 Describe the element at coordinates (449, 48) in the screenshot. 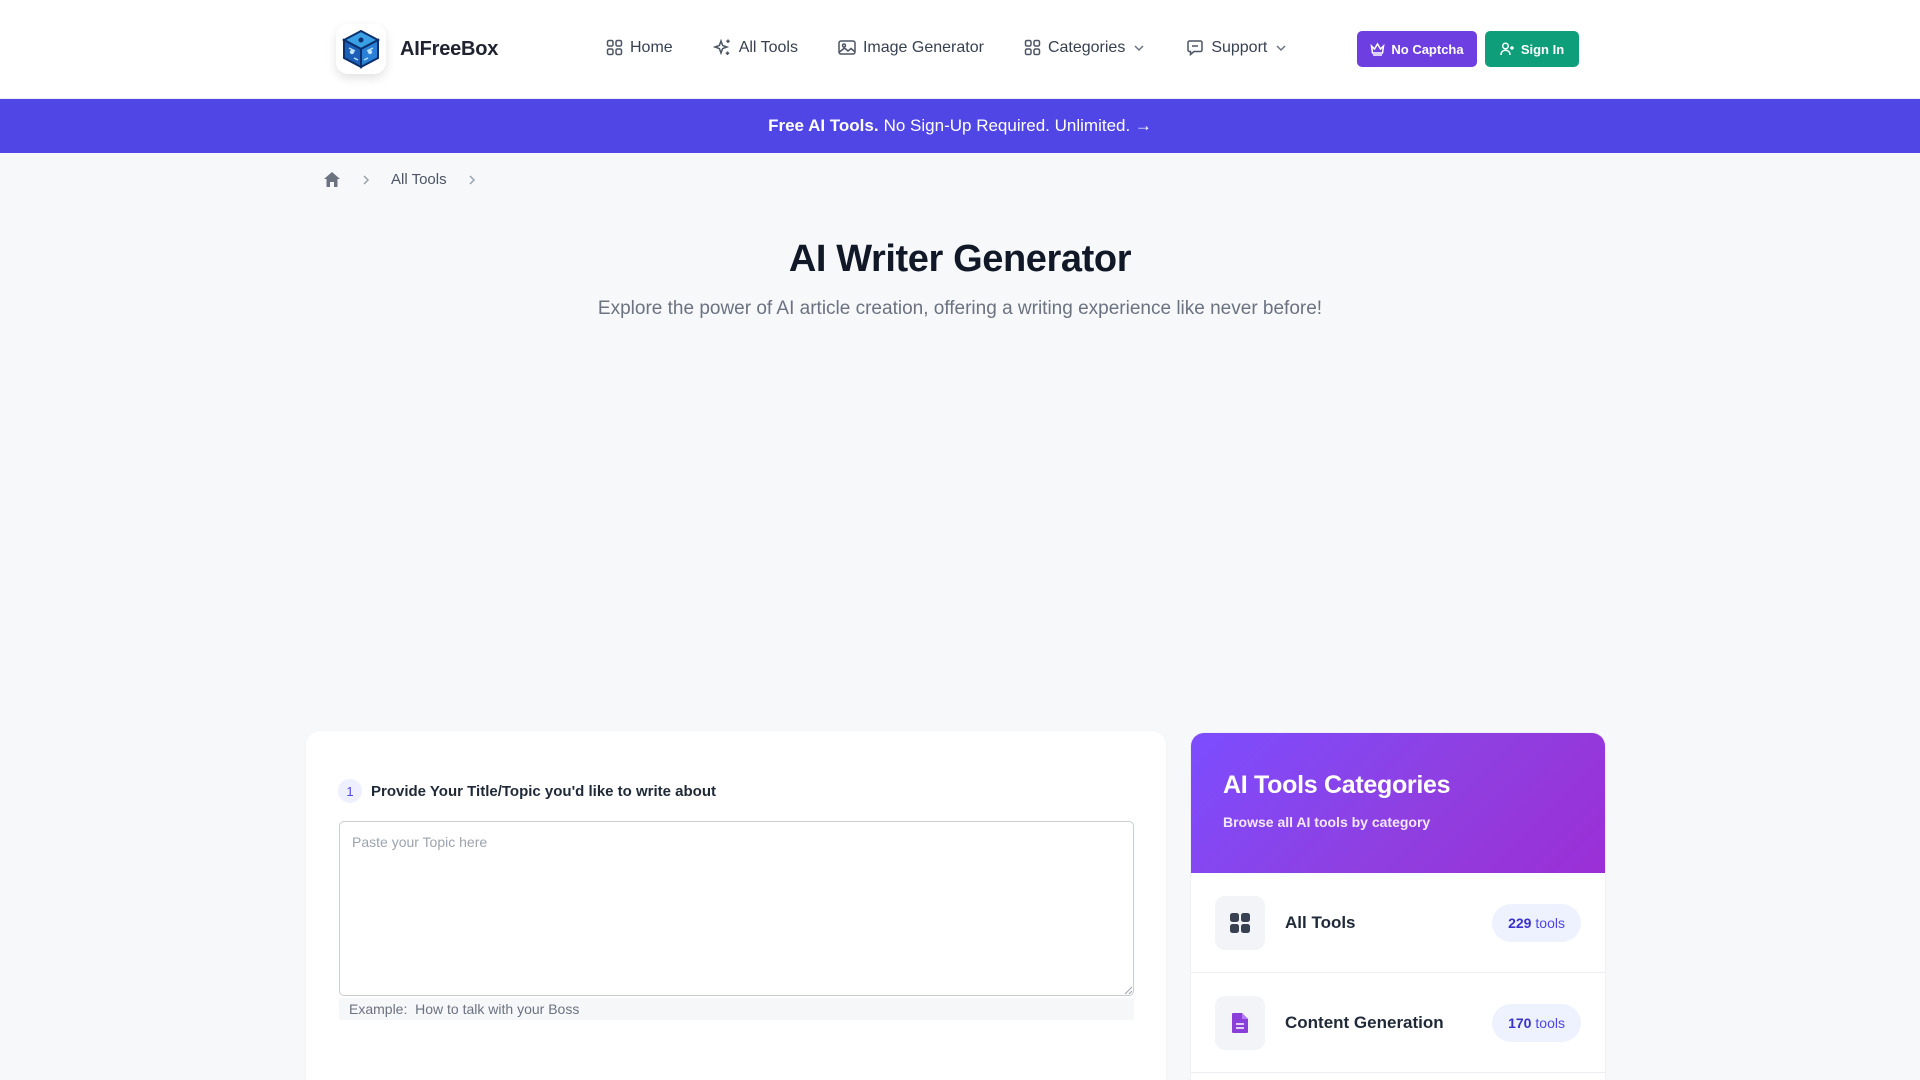

I see `logo-text: AIFreeBox` at that location.